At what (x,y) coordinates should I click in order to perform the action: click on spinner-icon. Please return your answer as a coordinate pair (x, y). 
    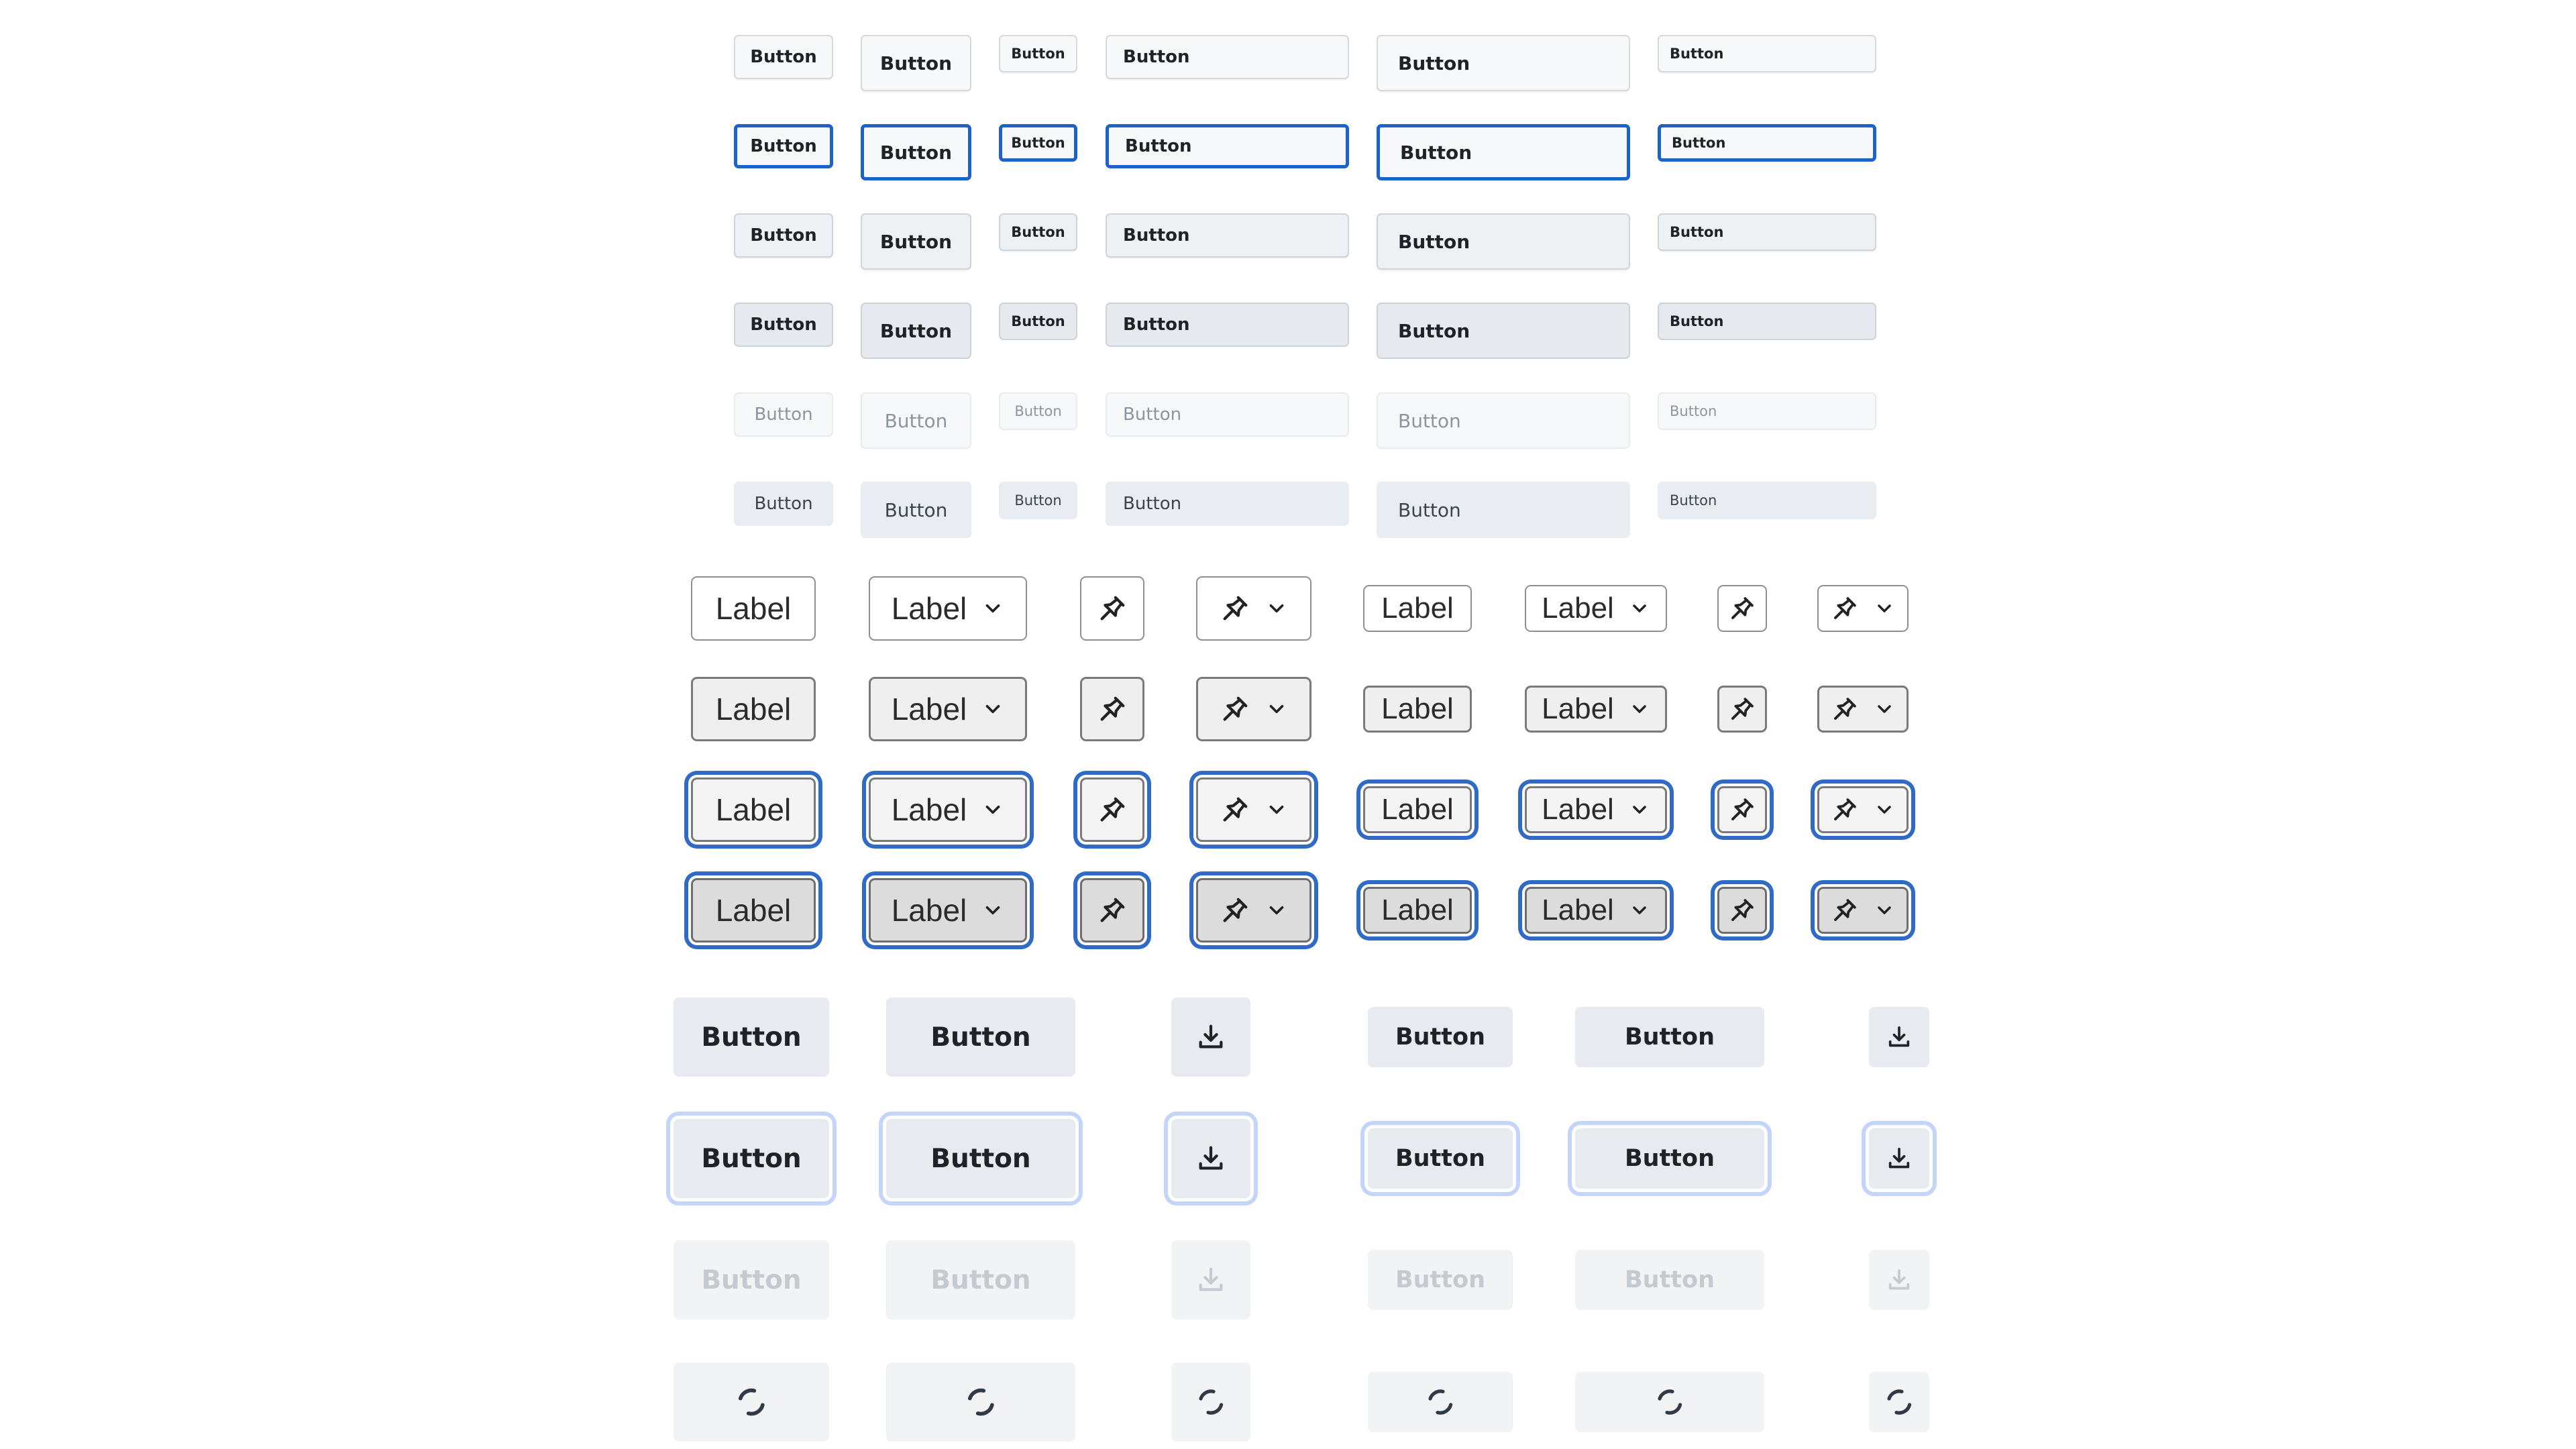
    Looking at the image, I should click on (980, 1402).